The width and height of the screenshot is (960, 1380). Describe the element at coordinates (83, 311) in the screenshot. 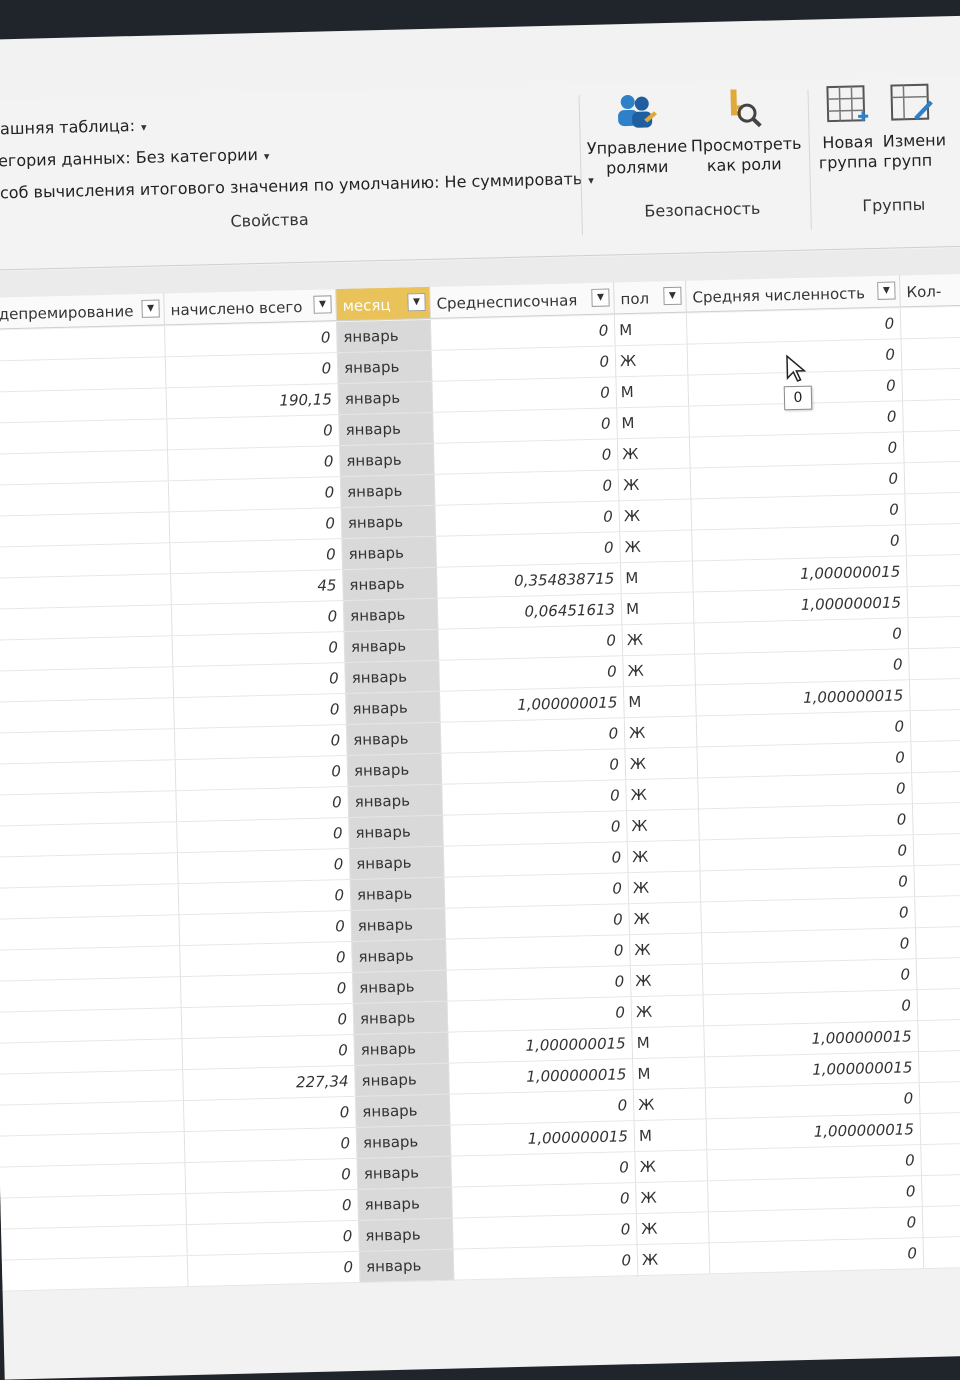

I see `column-header: б депремирование ▼` at that location.